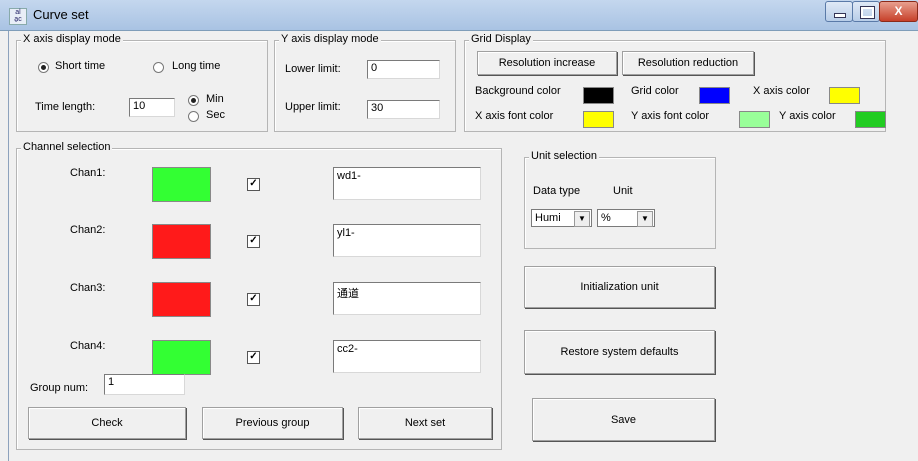 This screenshot has width=918, height=461. I want to click on previous-group-button: Previous group, so click(272, 423).